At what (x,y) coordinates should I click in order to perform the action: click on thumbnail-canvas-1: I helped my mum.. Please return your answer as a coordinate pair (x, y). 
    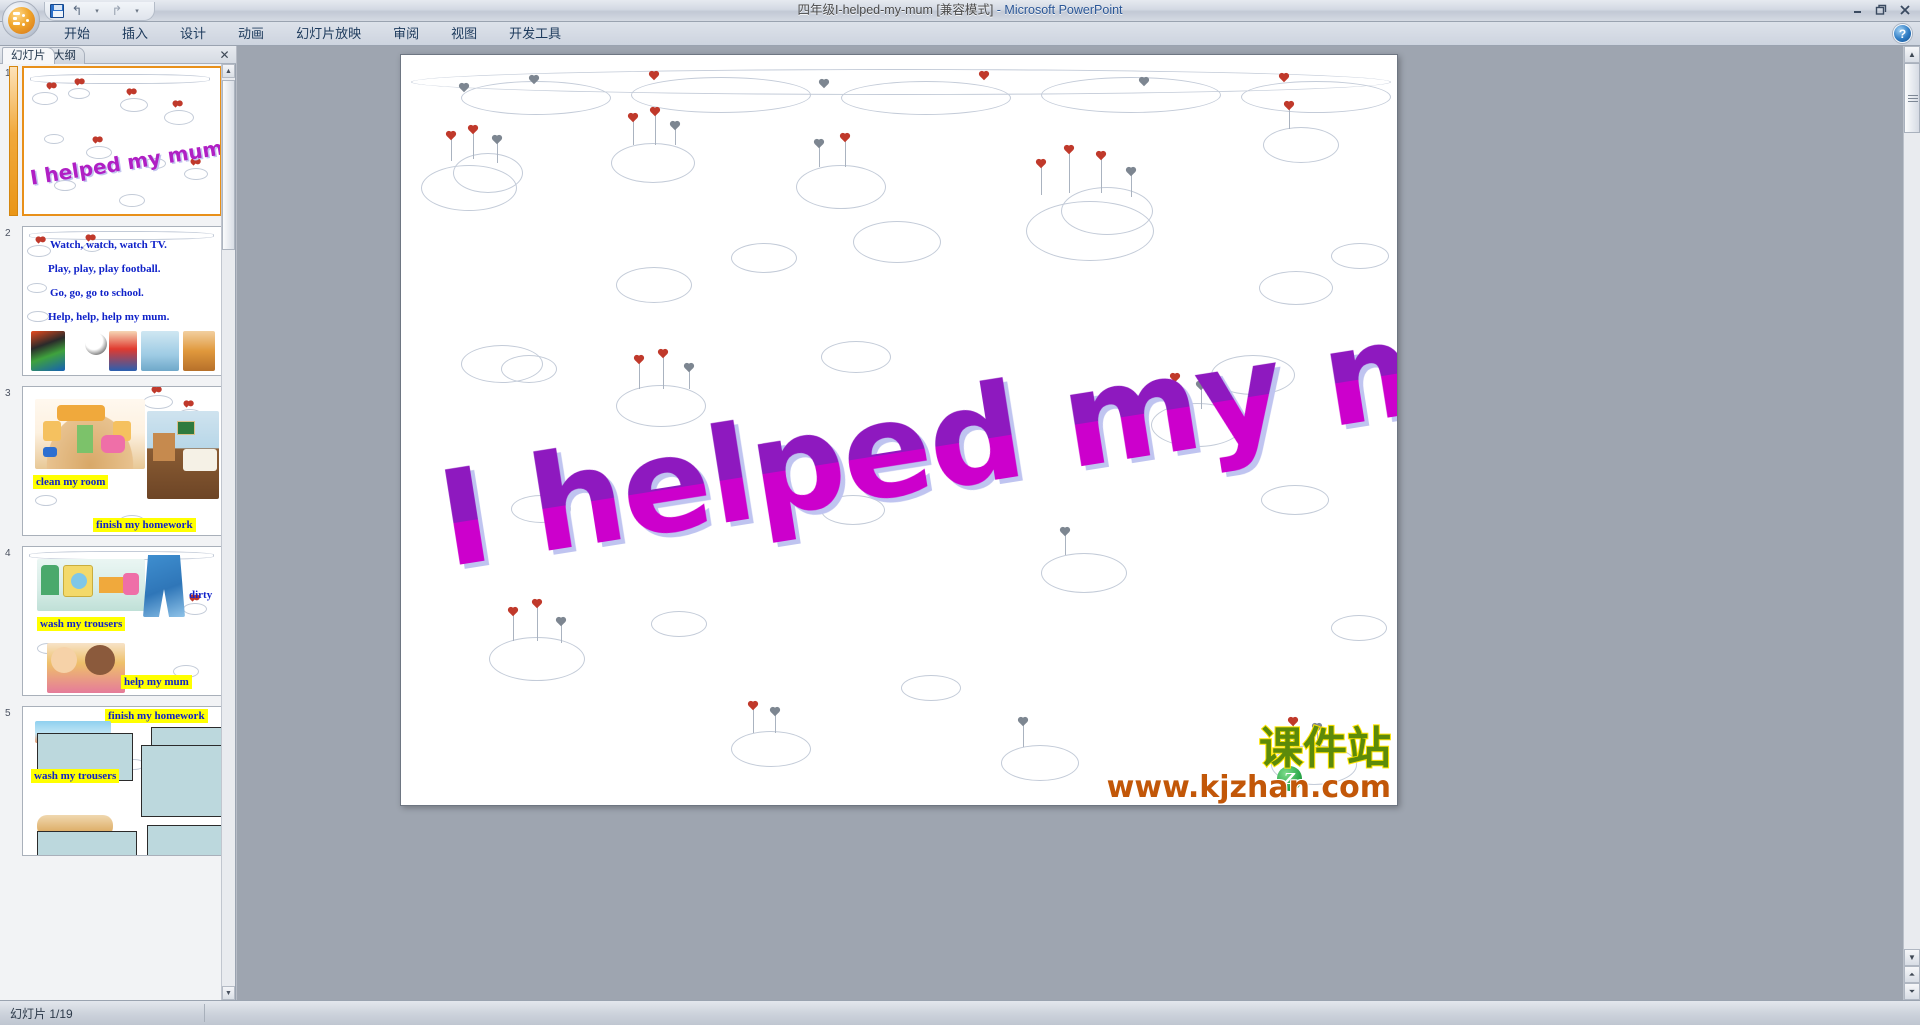
    Looking at the image, I should click on (121, 141).